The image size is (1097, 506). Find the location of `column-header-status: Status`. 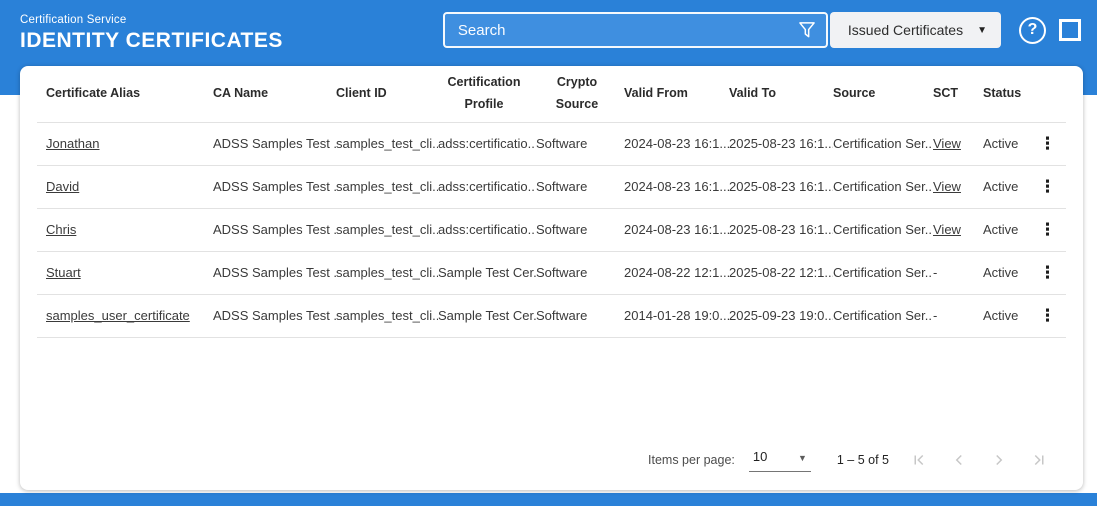

column-header-status: Status is located at coordinates (1011, 94).